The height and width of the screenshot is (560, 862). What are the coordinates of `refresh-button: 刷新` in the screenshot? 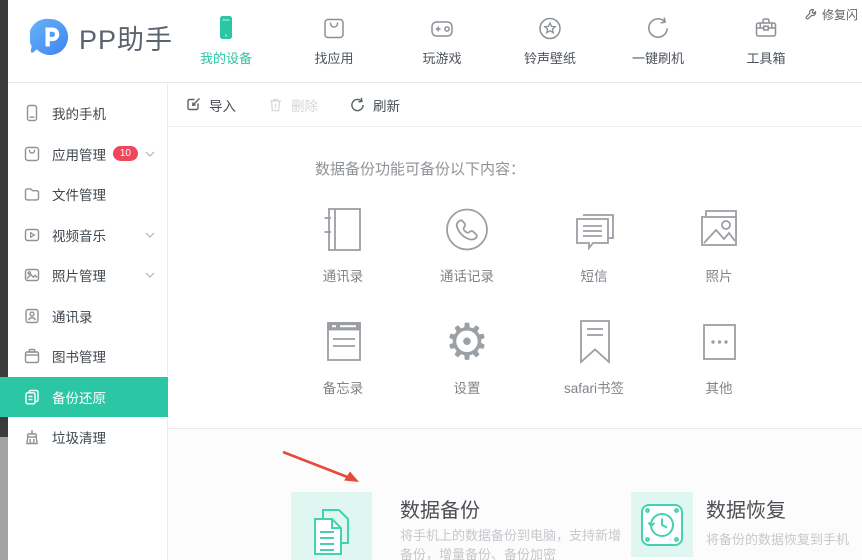 It's located at (374, 105).